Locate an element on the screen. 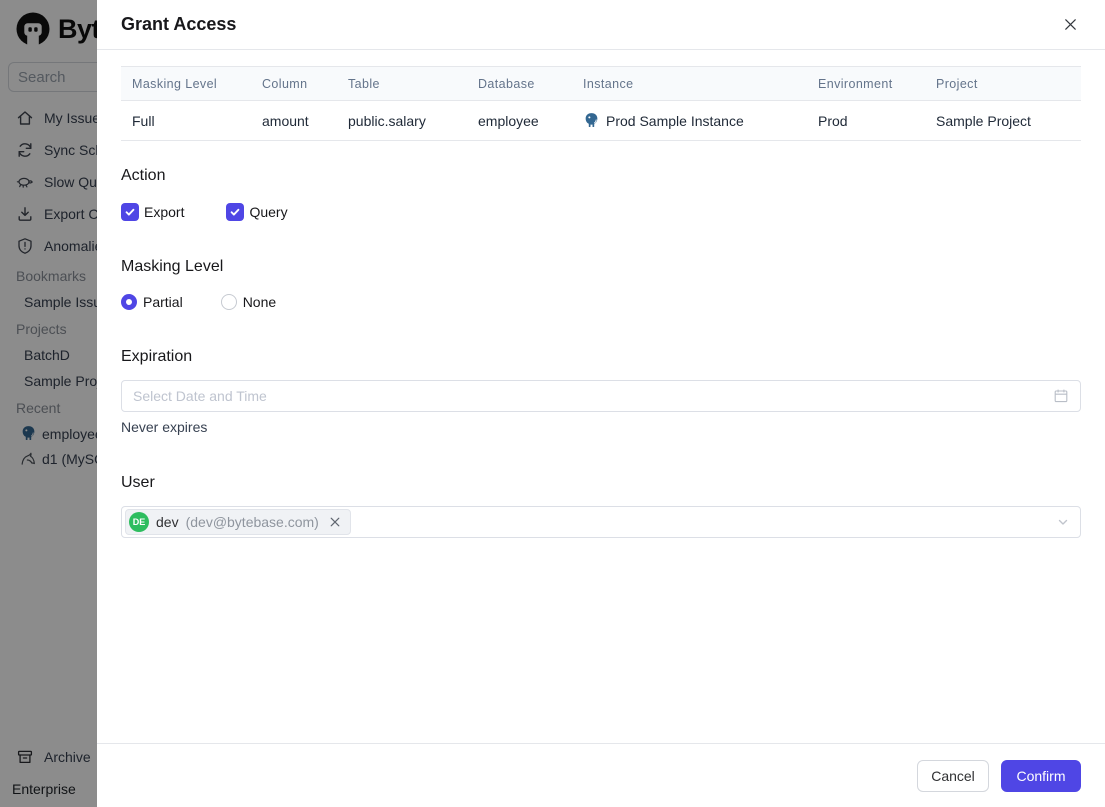 The image size is (1105, 807). col-header-table: Table is located at coordinates (413, 83).